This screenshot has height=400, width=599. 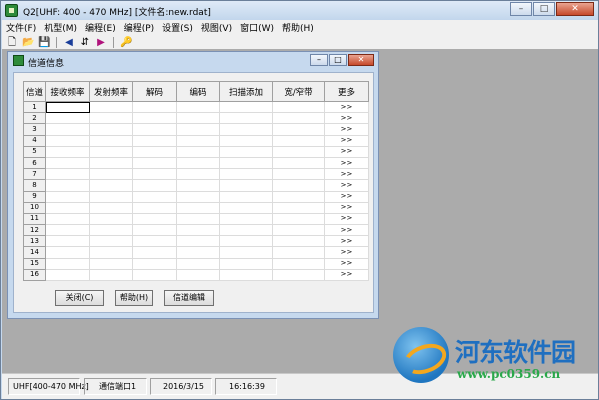 What do you see at coordinates (338, 60) in the screenshot?
I see `dialog-maximize-button: □` at bounding box center [338, 60].